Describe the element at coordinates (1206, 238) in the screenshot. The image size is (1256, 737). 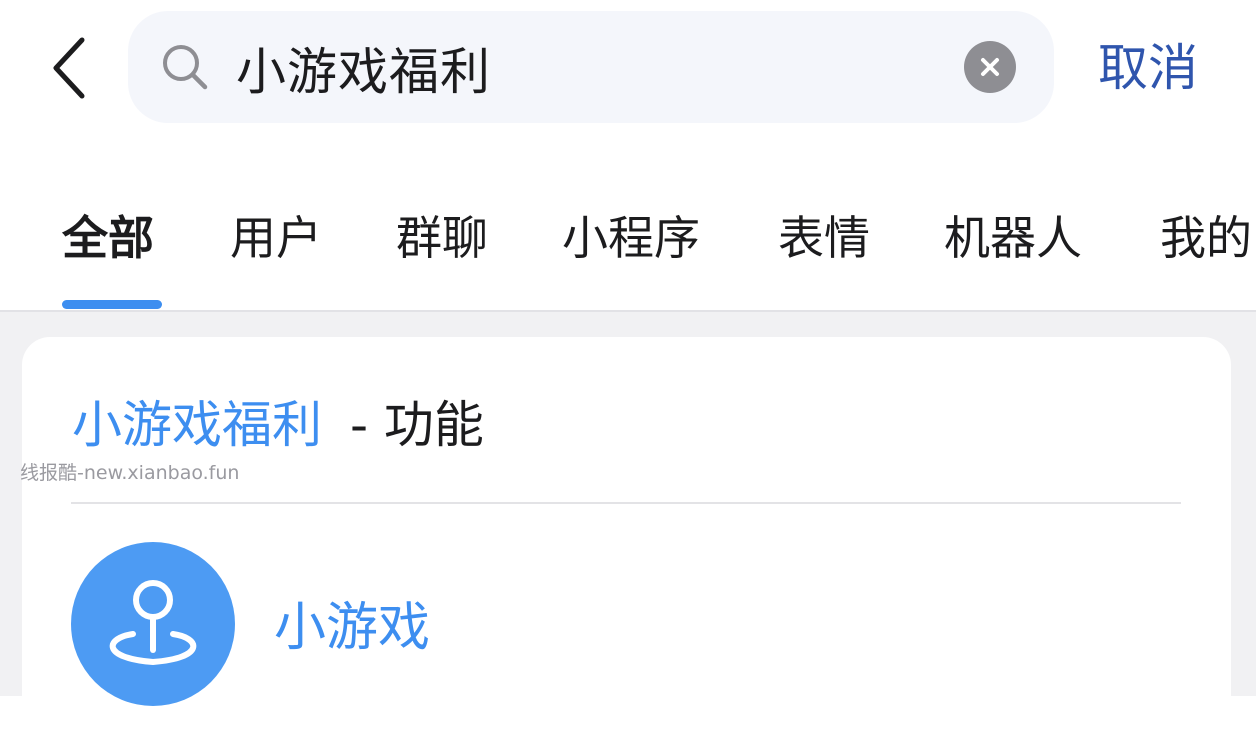
I see `tab-mine: 我的` at that location.